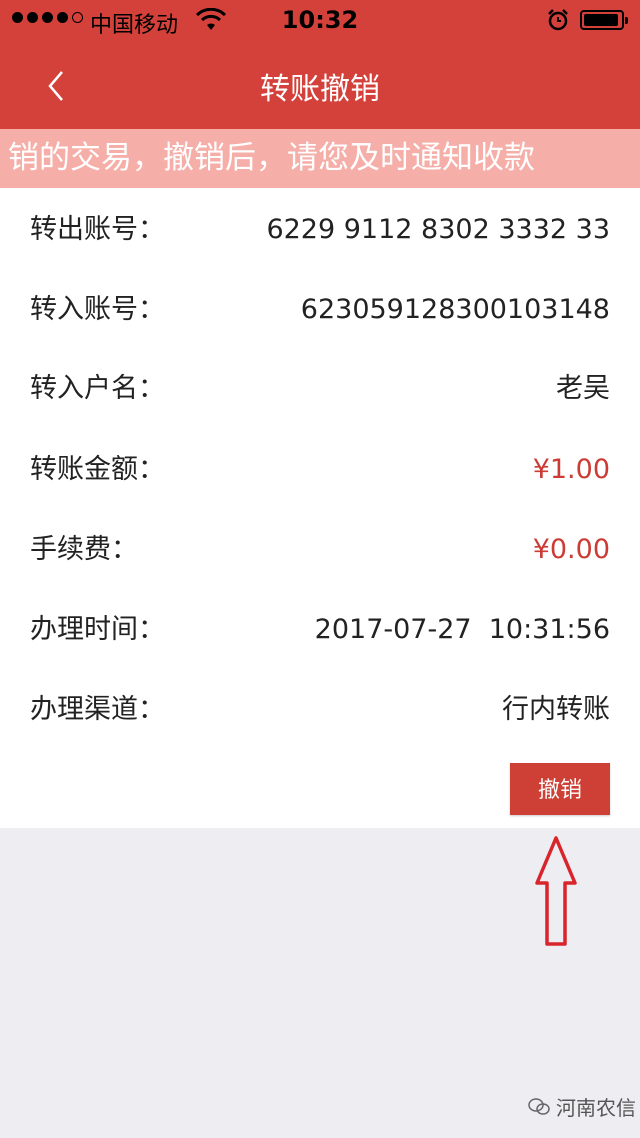  What do you see at coordinates (320, 470) in the screenshot?
I see `detail-row: 转账金额： ¥1.00` at bounding box center [320, 470].